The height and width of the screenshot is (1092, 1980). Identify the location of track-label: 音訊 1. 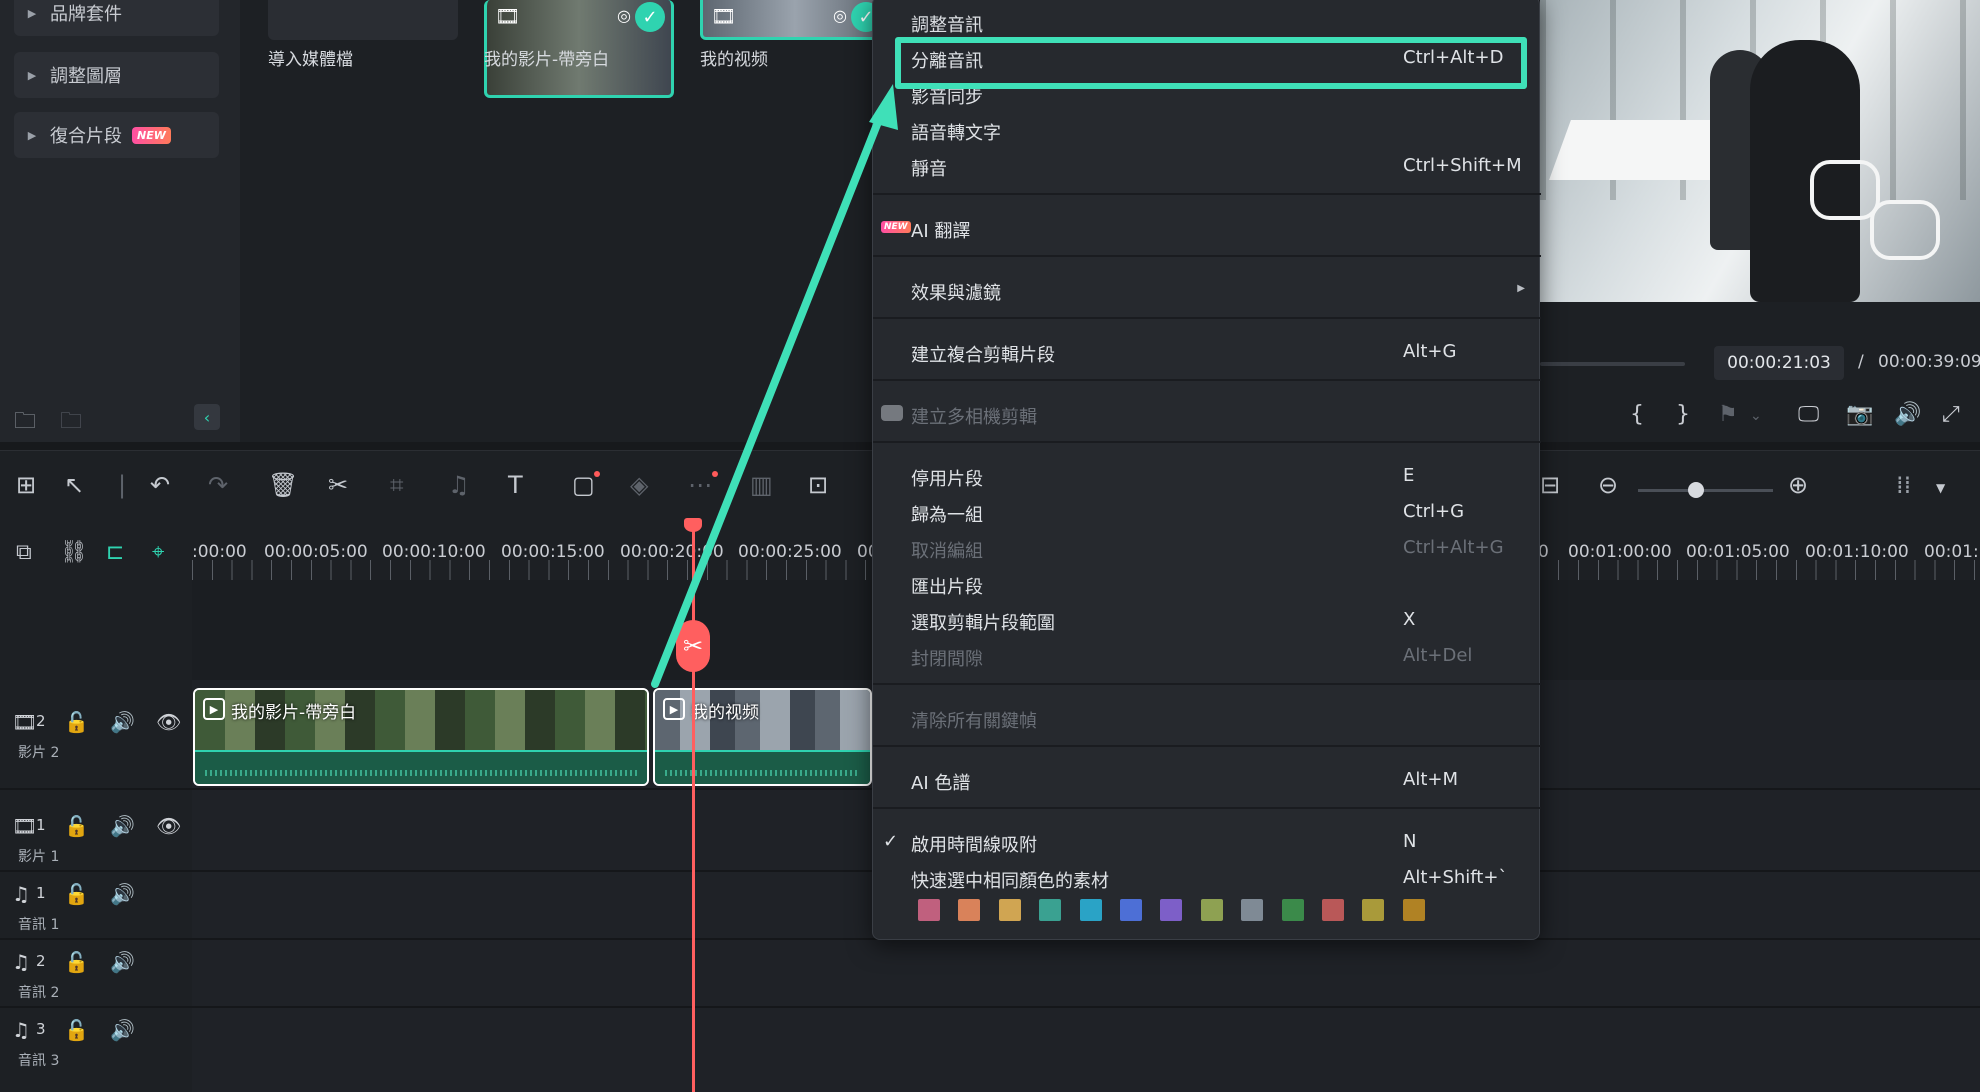
(39, 925).